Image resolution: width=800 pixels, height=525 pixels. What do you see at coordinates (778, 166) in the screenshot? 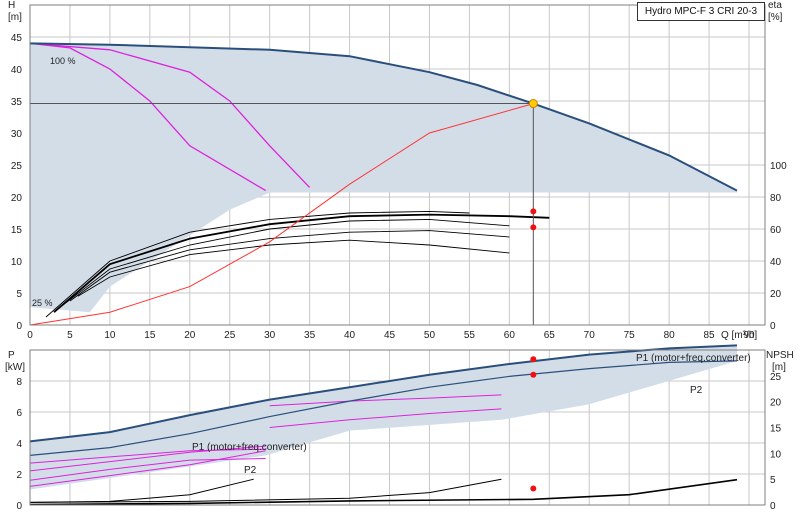
I see `y-right-tick-label: 100` at bounding box center [778, 166].